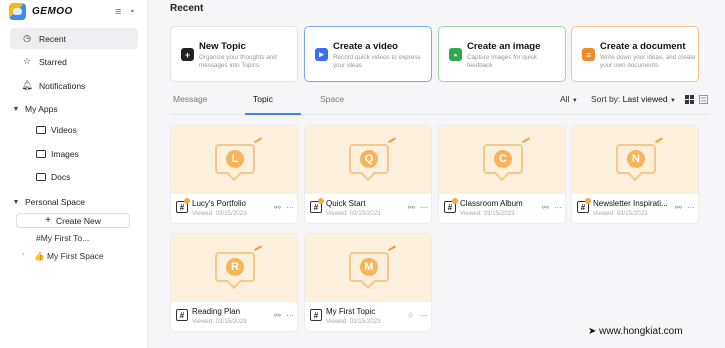 This screenshot has height=348, width=725. What do you see at coordinates (643, 46) in the screenshot?
I see `card-title: Create a document` at bounding box center [643, 46].